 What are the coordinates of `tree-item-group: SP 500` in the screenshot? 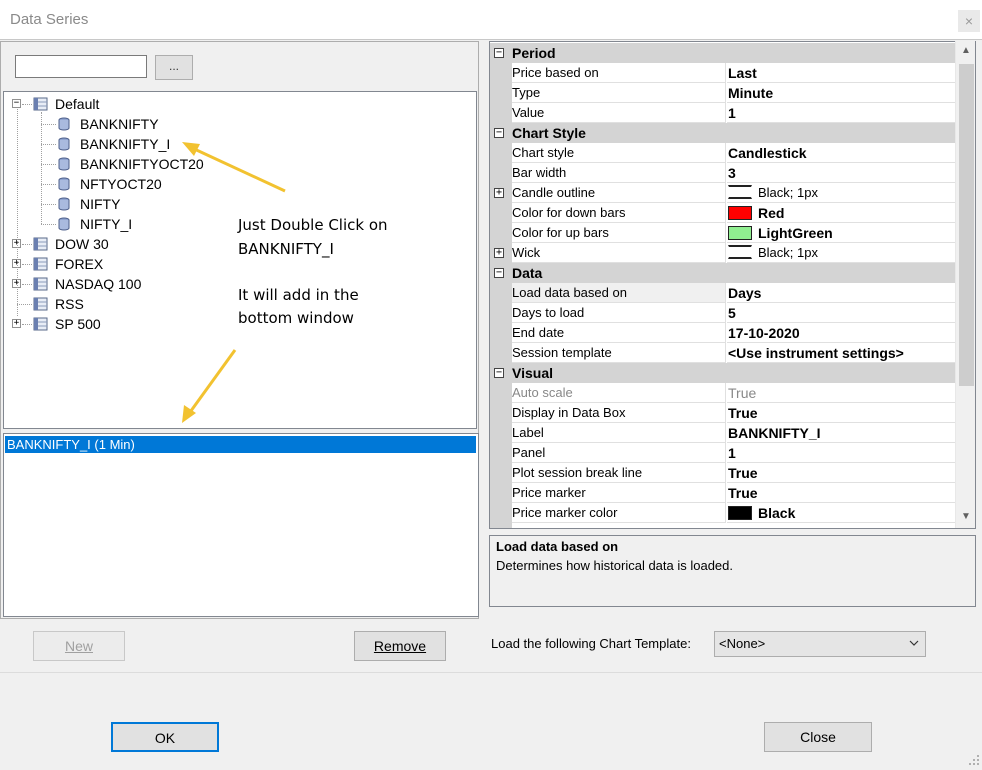 It's located at (78, 324).